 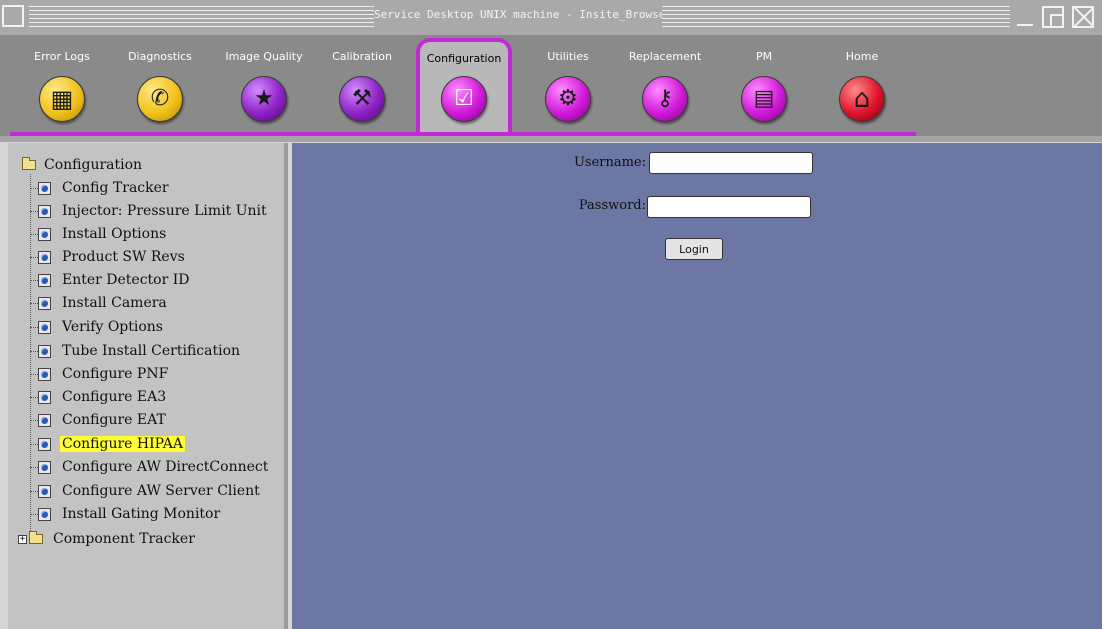 What do you see at coordinates (362, 56) in the screenshot?
I see `tab-label: Calibration` at bounding box center [362, 56].